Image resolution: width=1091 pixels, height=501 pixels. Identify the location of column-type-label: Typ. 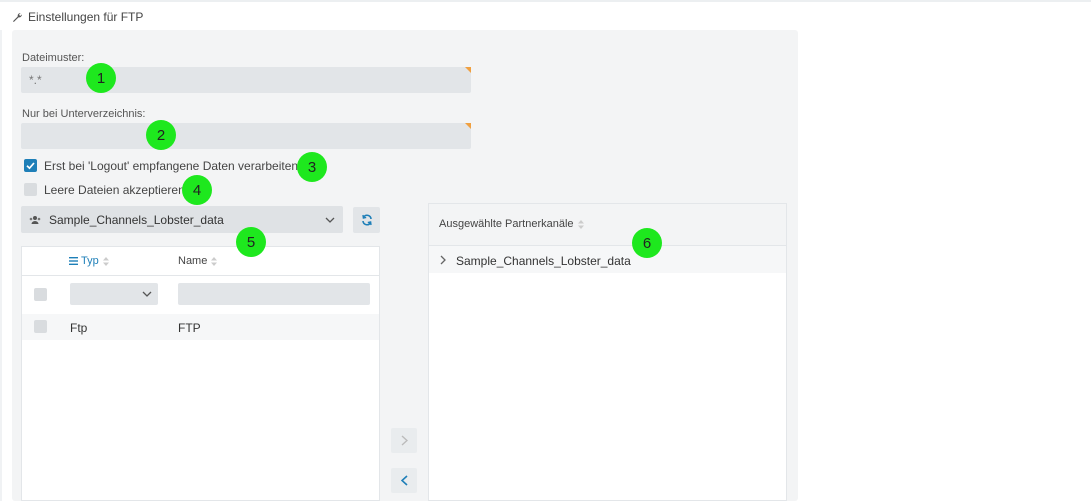
(90, 261).